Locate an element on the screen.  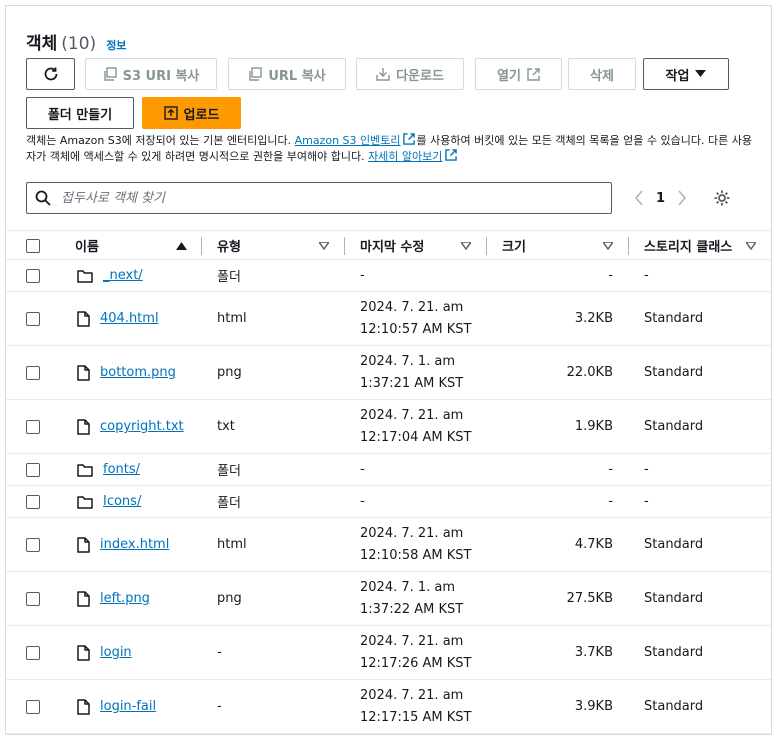
last-modified-time: 12:10:57 AM KST is located at coordinates (416, 329).